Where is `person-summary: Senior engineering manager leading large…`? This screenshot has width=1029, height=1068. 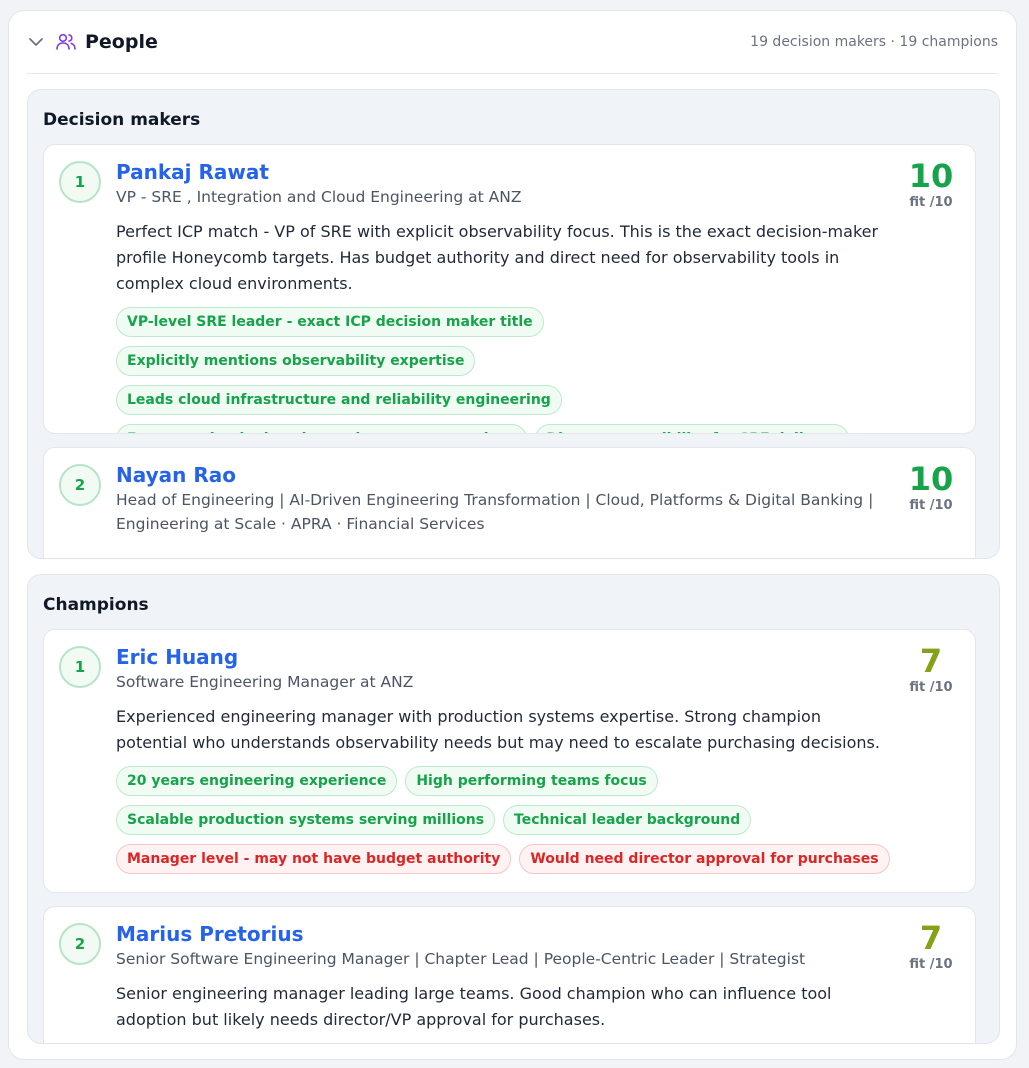 person-summary: Senior engineering manager leading large… is located at coordinates (474, 1006).